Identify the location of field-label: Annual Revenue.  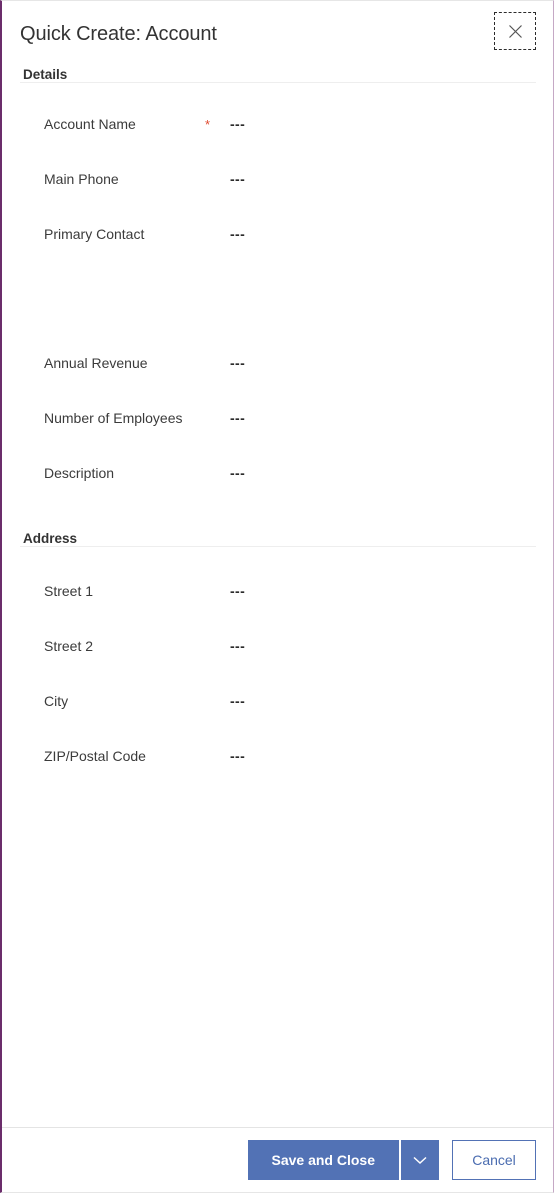
(96, 363).